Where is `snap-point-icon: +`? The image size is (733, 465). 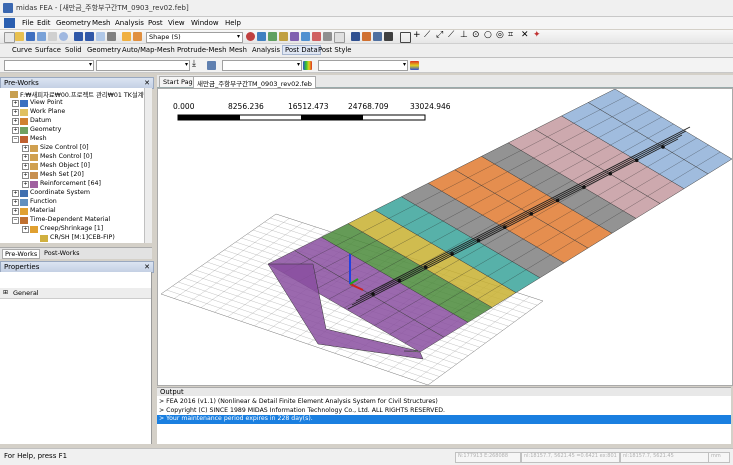 snap-point-icon: + is located at coordinates (417, 35).